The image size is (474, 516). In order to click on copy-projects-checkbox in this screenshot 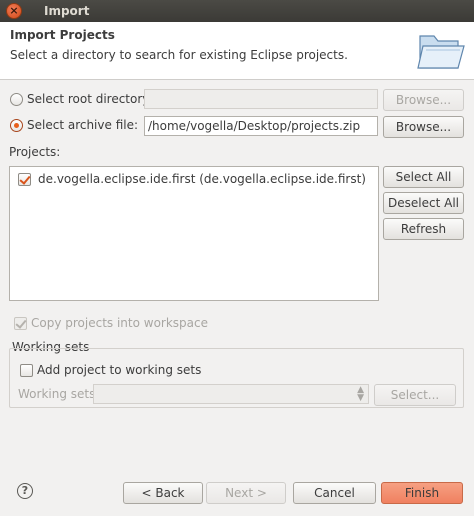, I will do `click(20, 323)`.